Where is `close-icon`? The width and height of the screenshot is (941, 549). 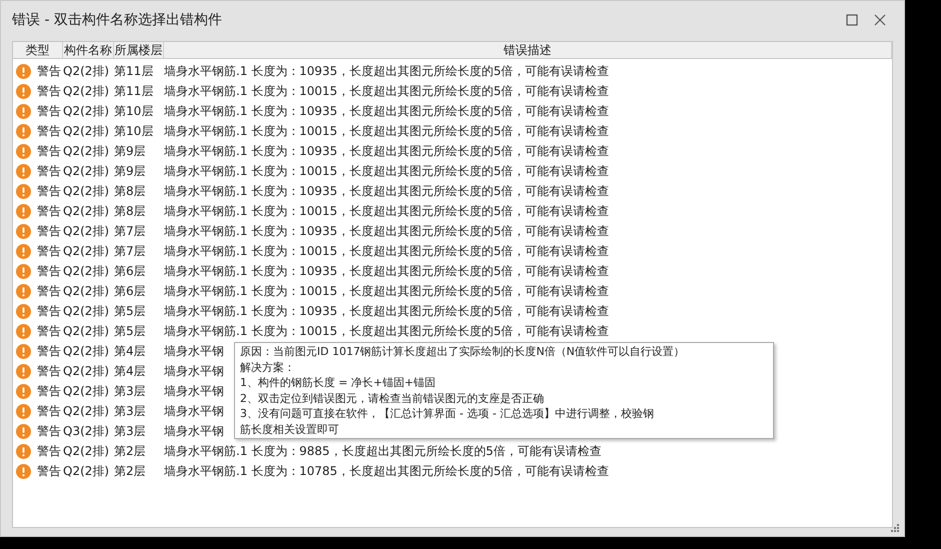
close-icon is located at coordinates (880, 20).